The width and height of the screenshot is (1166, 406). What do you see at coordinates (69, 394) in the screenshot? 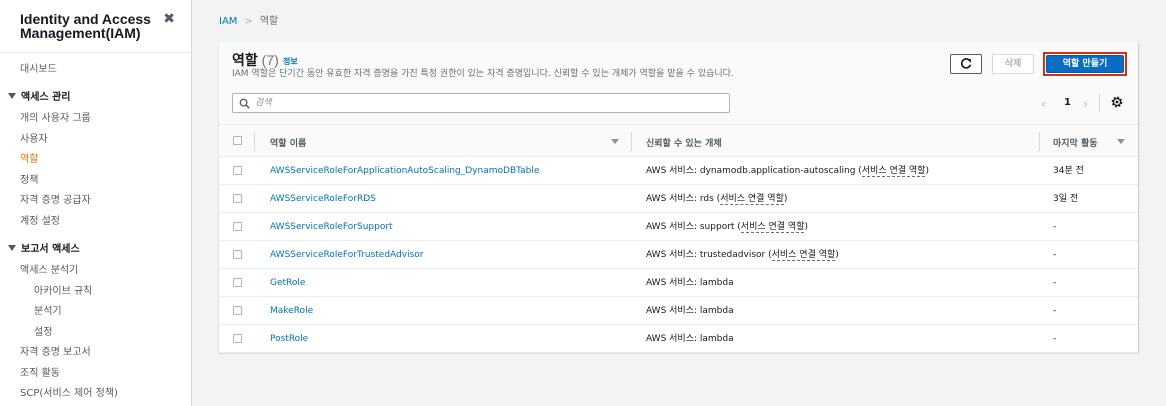
I see `sidebar-item-scp: SCP(서비스 제어 정책)` at bounding box center [69, 394].